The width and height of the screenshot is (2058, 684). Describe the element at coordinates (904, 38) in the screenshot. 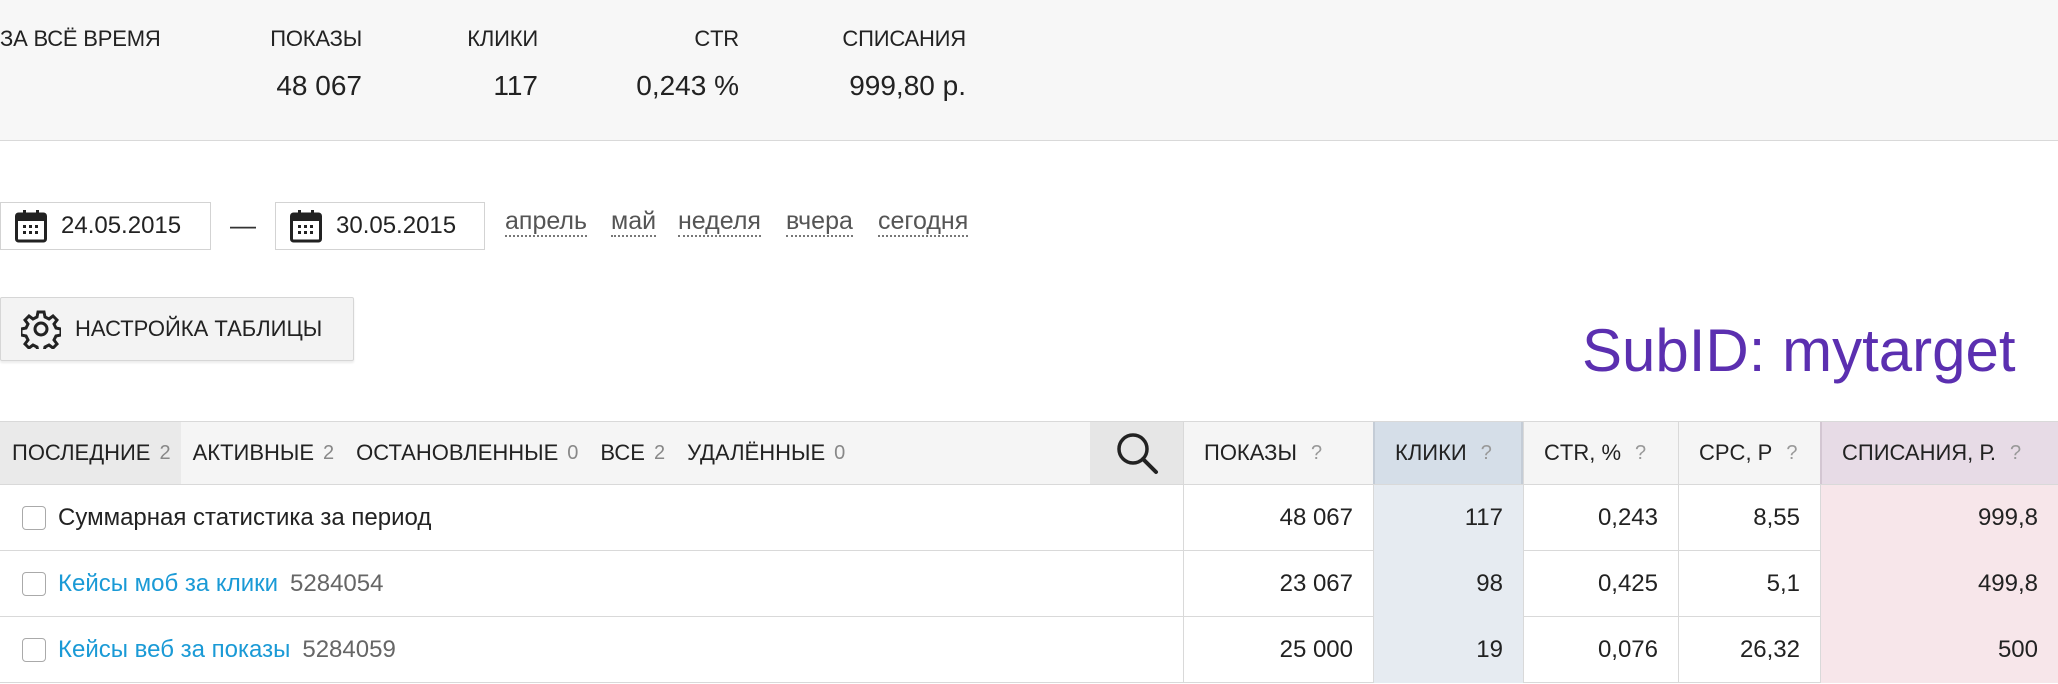

I see `summary-stat-label: СПИСАНИЯ` at that location.